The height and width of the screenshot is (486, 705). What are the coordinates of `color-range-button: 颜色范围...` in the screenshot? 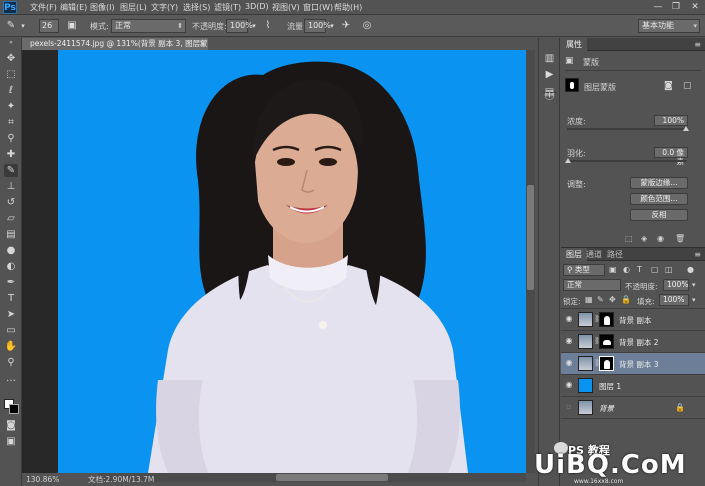 It's located at (659, 199).